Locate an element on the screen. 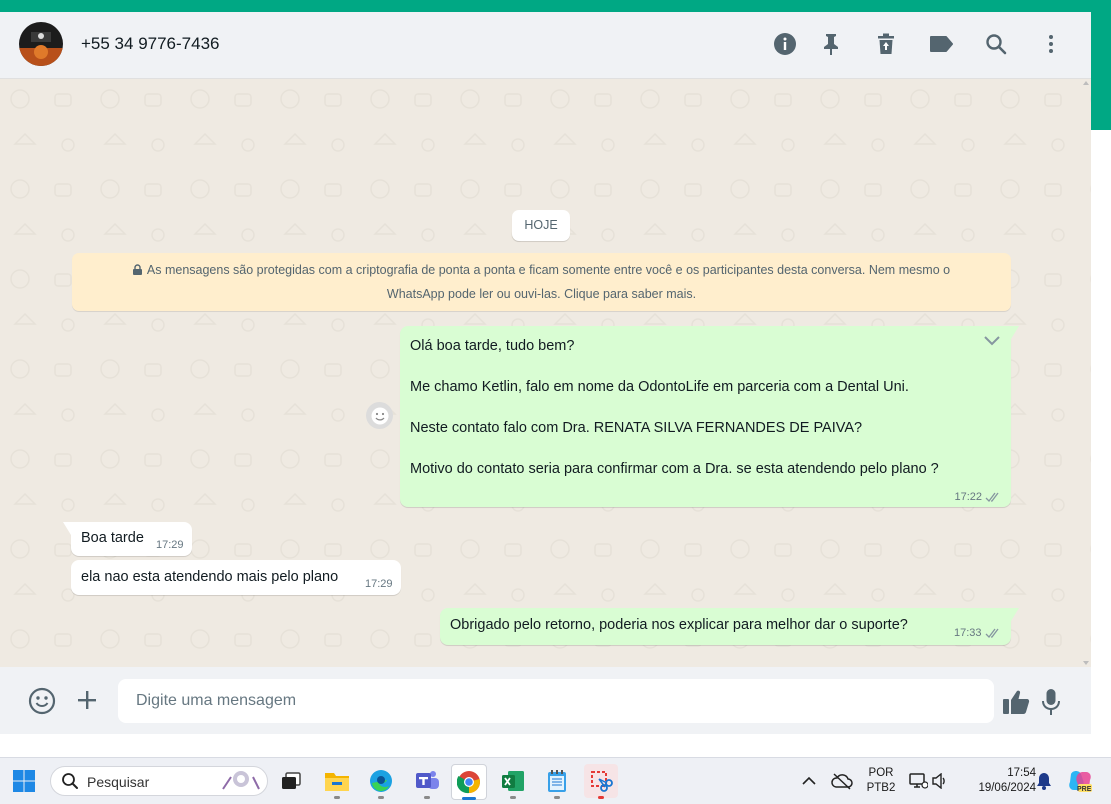 The image size is (1111, 804). chevron-up-icon is located at coordinates (809, 781).